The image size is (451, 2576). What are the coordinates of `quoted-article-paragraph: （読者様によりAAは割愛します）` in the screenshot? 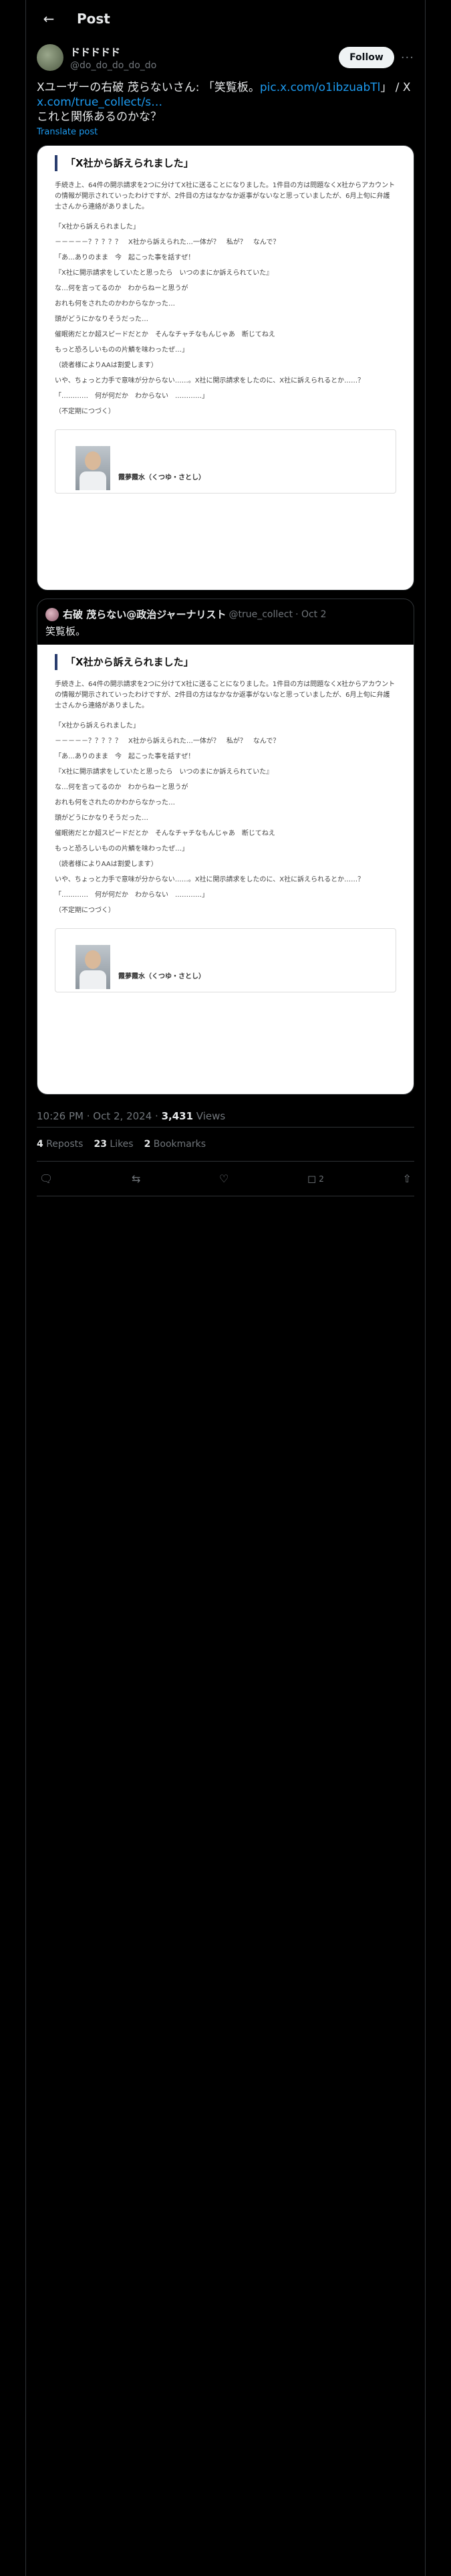 It's located at (106, 864).